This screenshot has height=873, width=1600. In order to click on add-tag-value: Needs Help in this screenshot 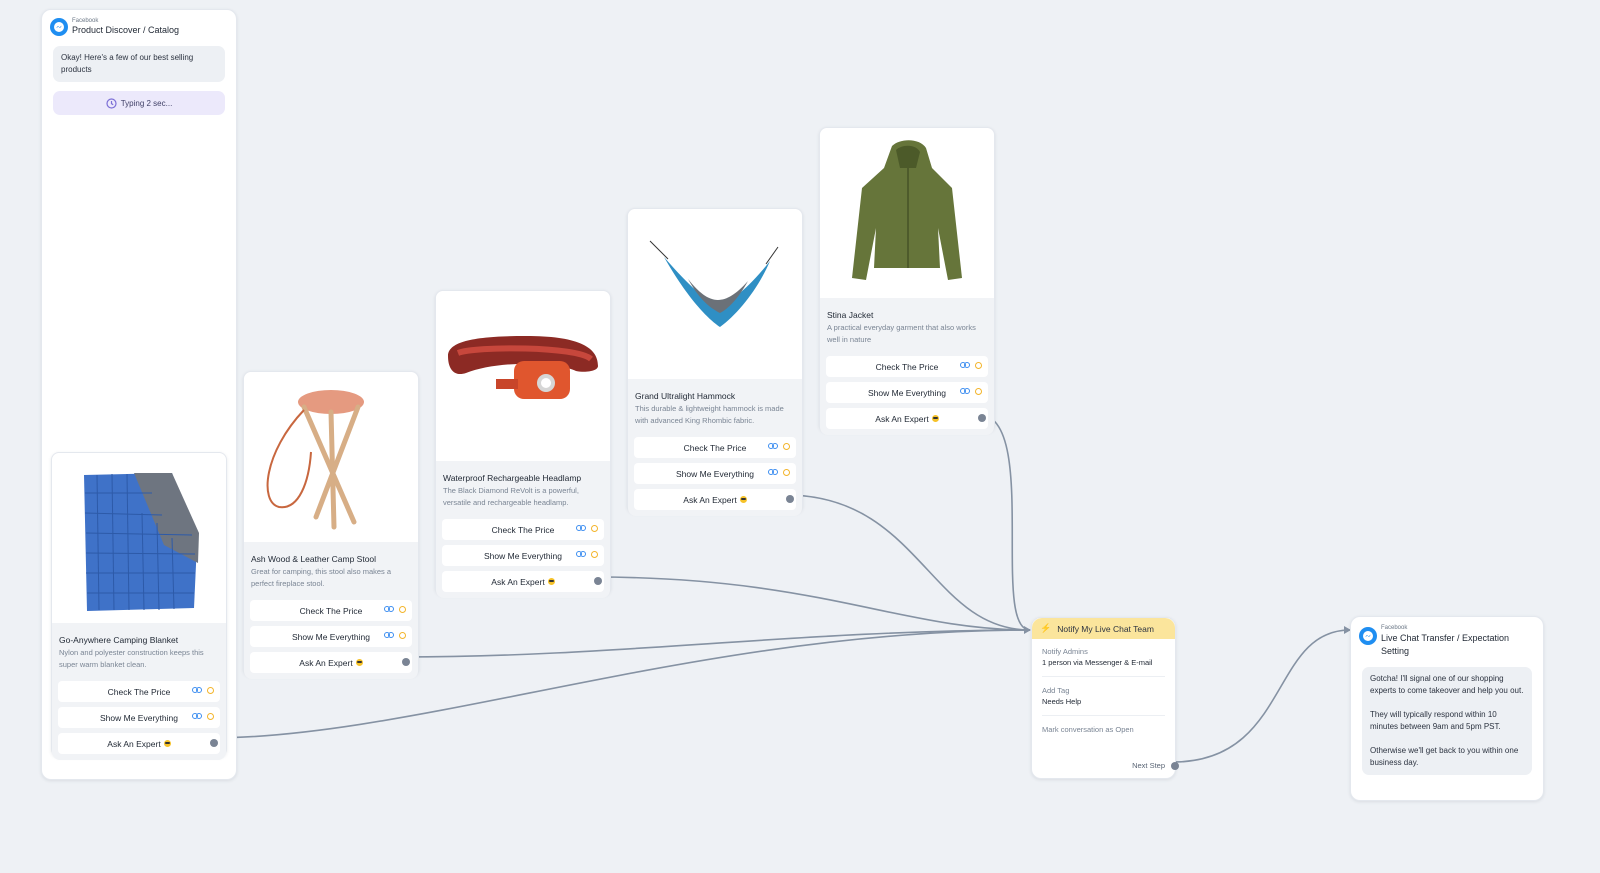, I will do `click(1062, 701)`.